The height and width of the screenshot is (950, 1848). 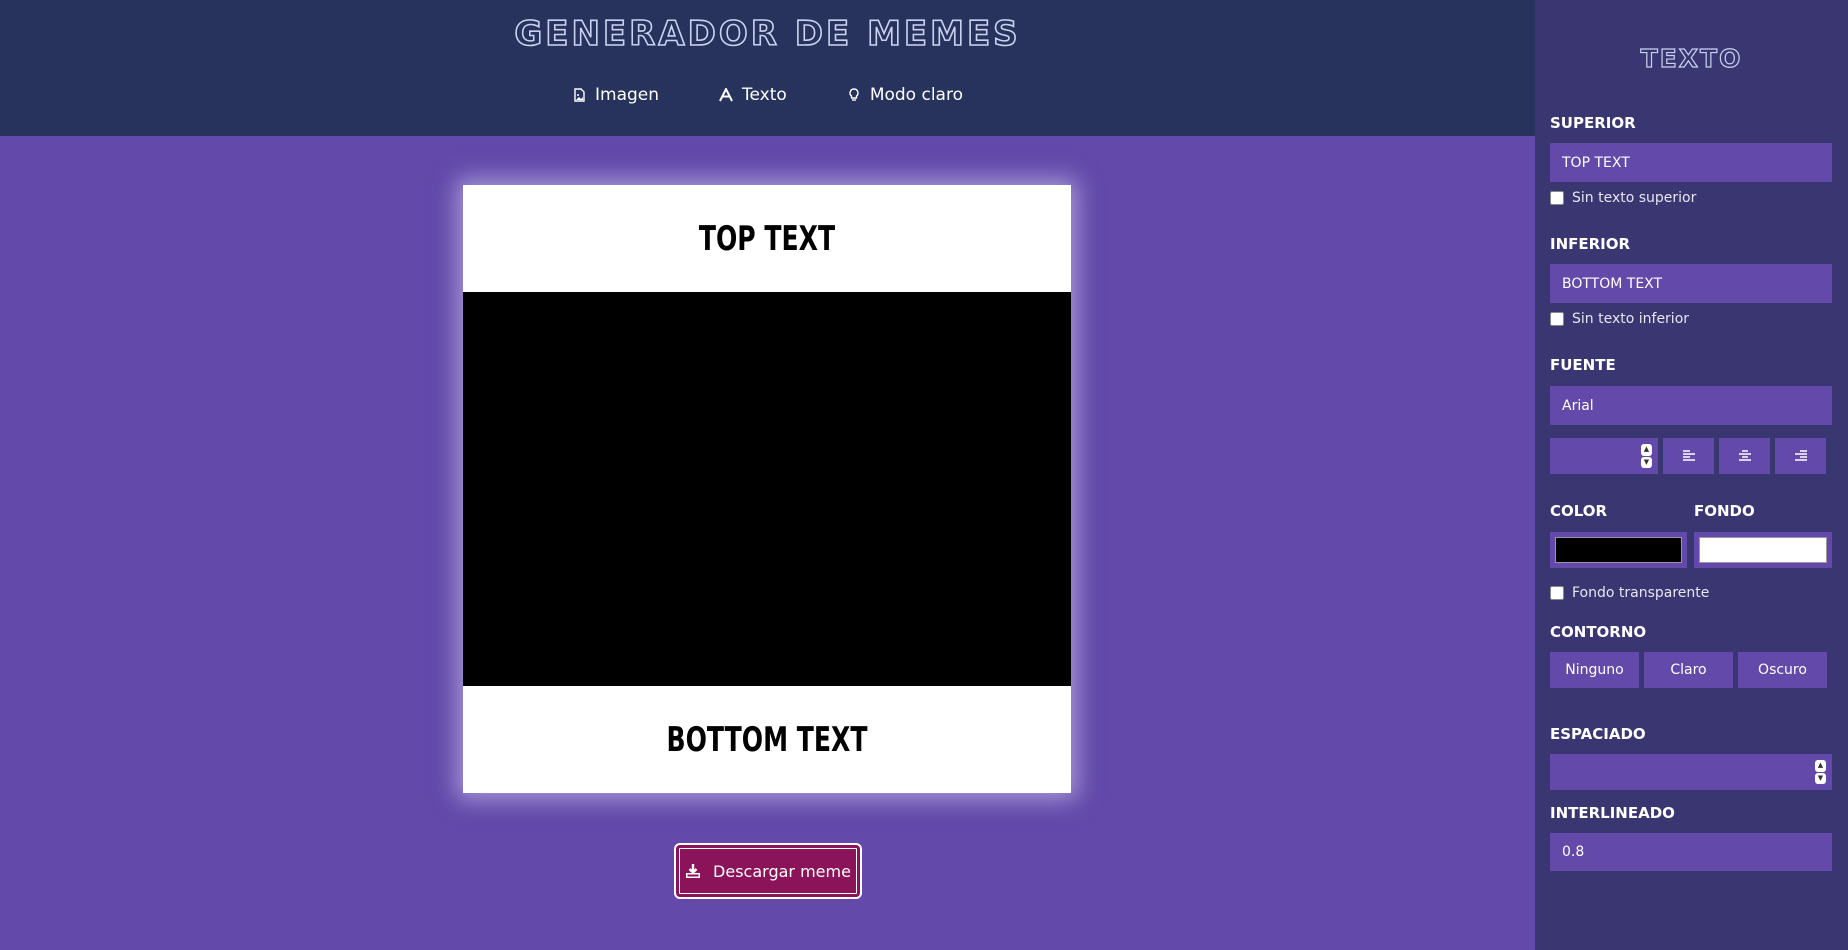 What do you see at coordinates (627, 95) in the screenshot?
I see `nav-imagen-label: Imagen` at bounding box center [627, 95].